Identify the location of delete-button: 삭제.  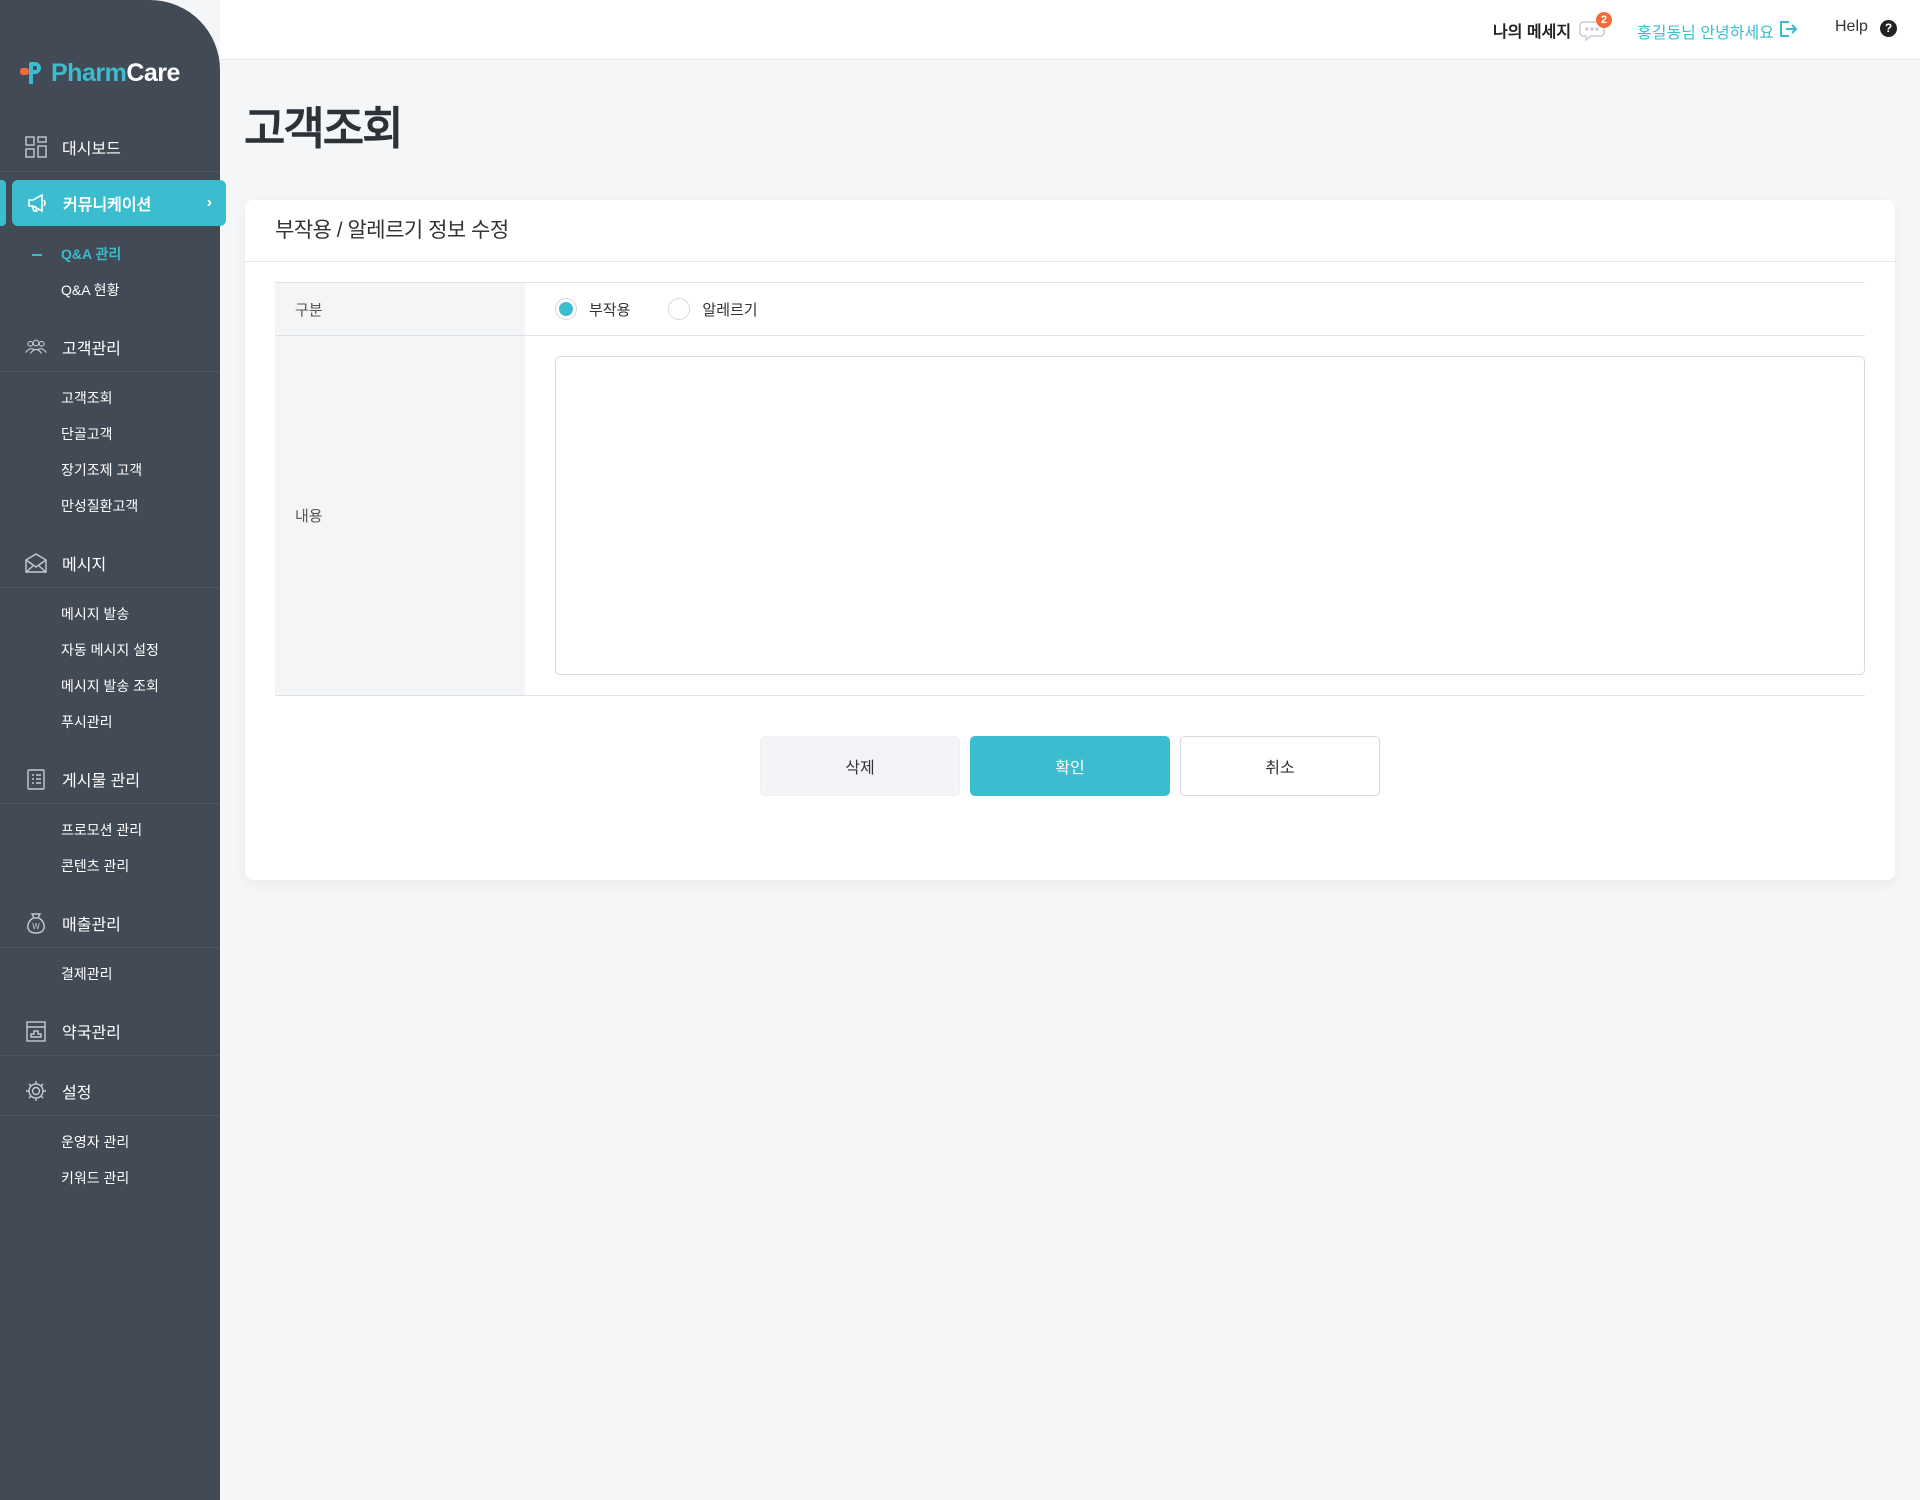
(860, 766).